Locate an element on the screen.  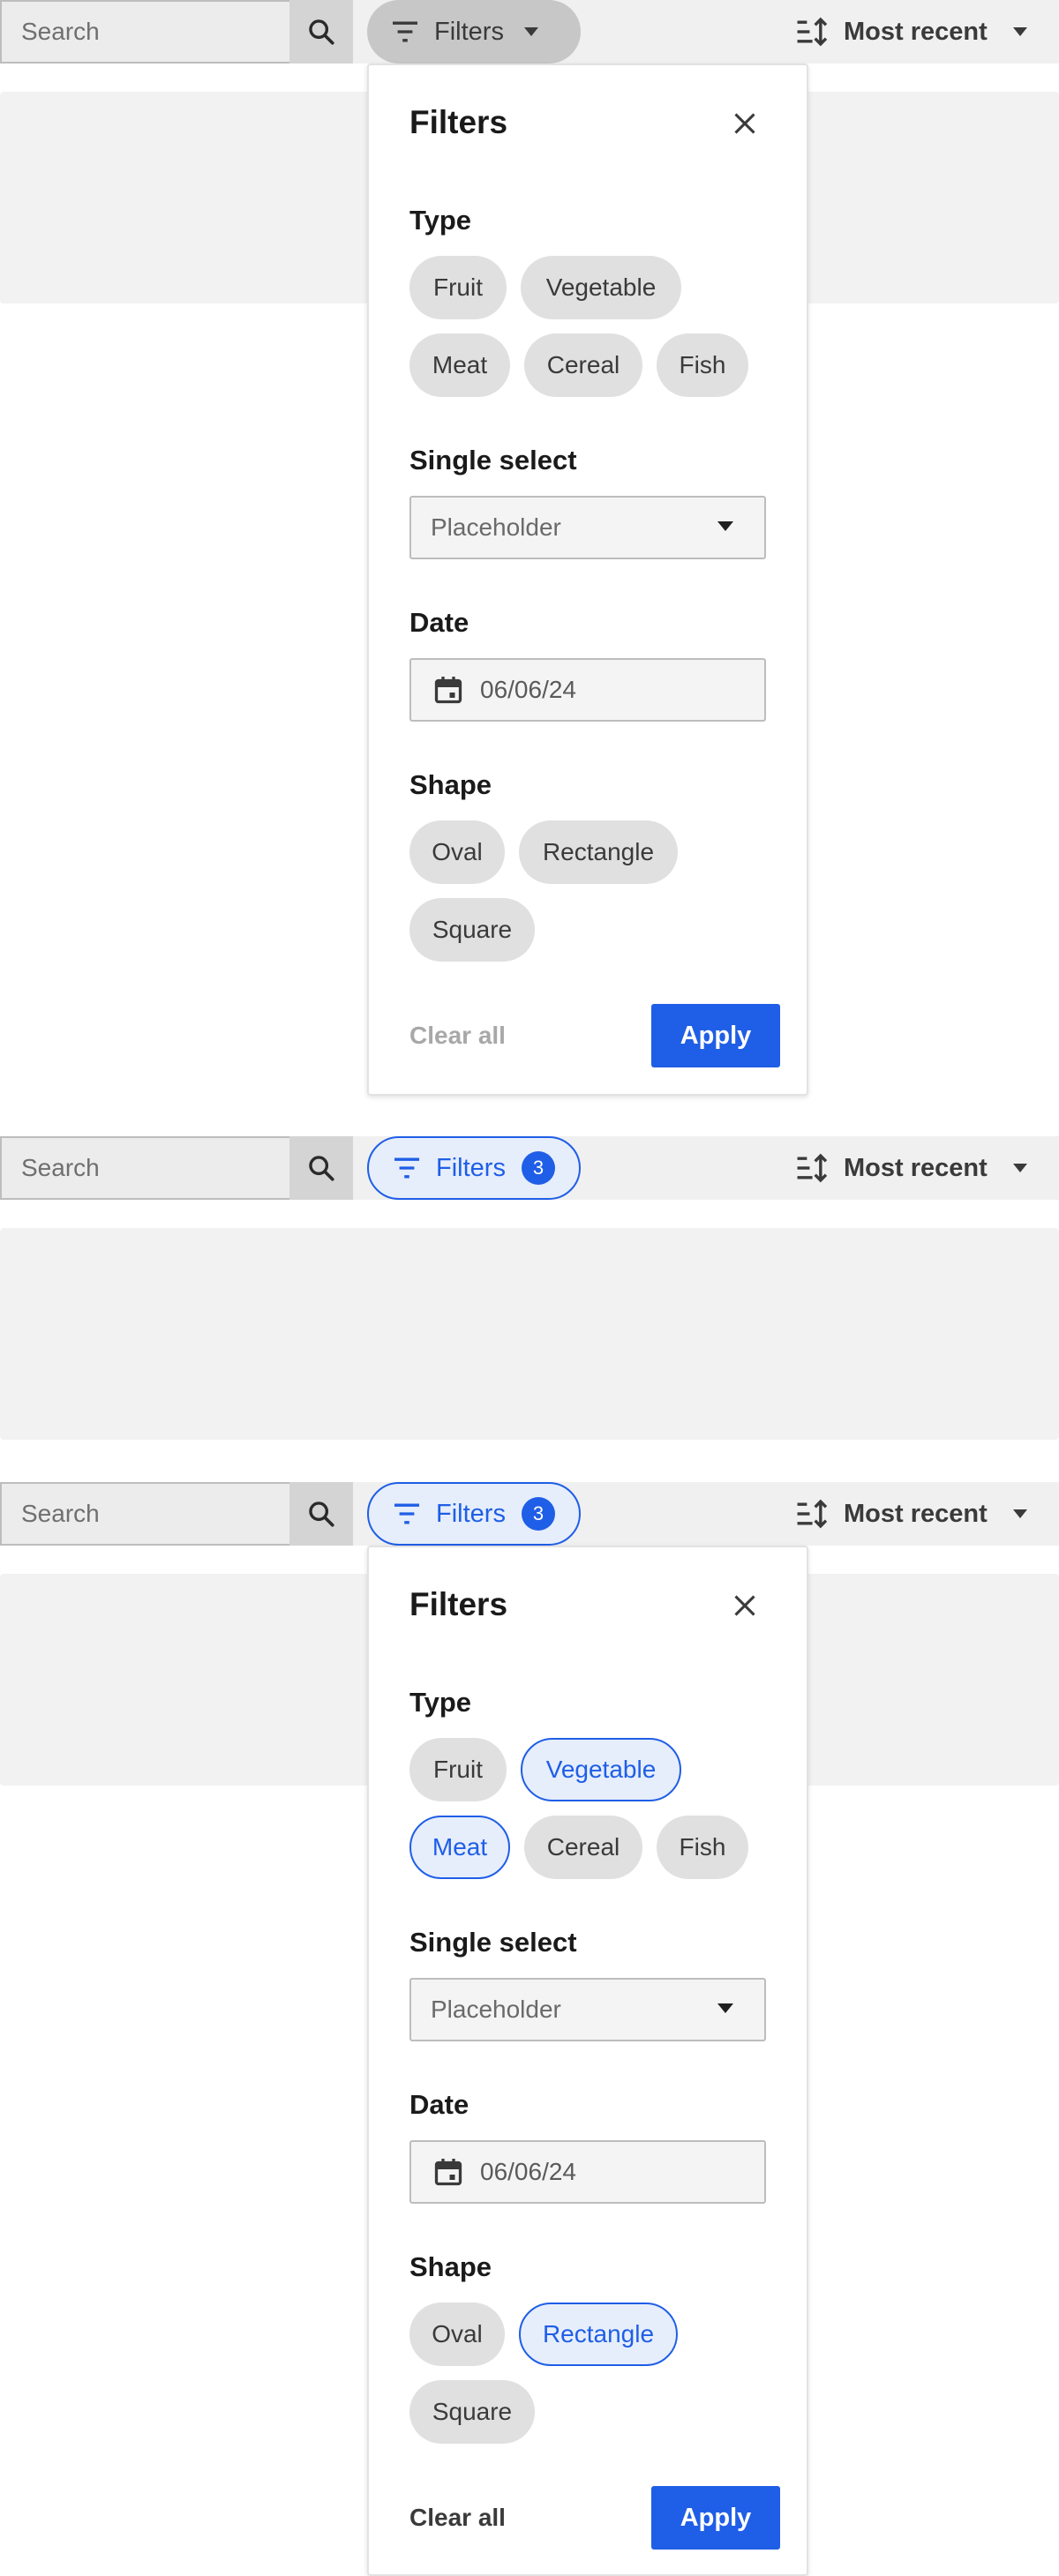
chip-rectangle-selected: Rectangle is located at coordinates (598, 2334).